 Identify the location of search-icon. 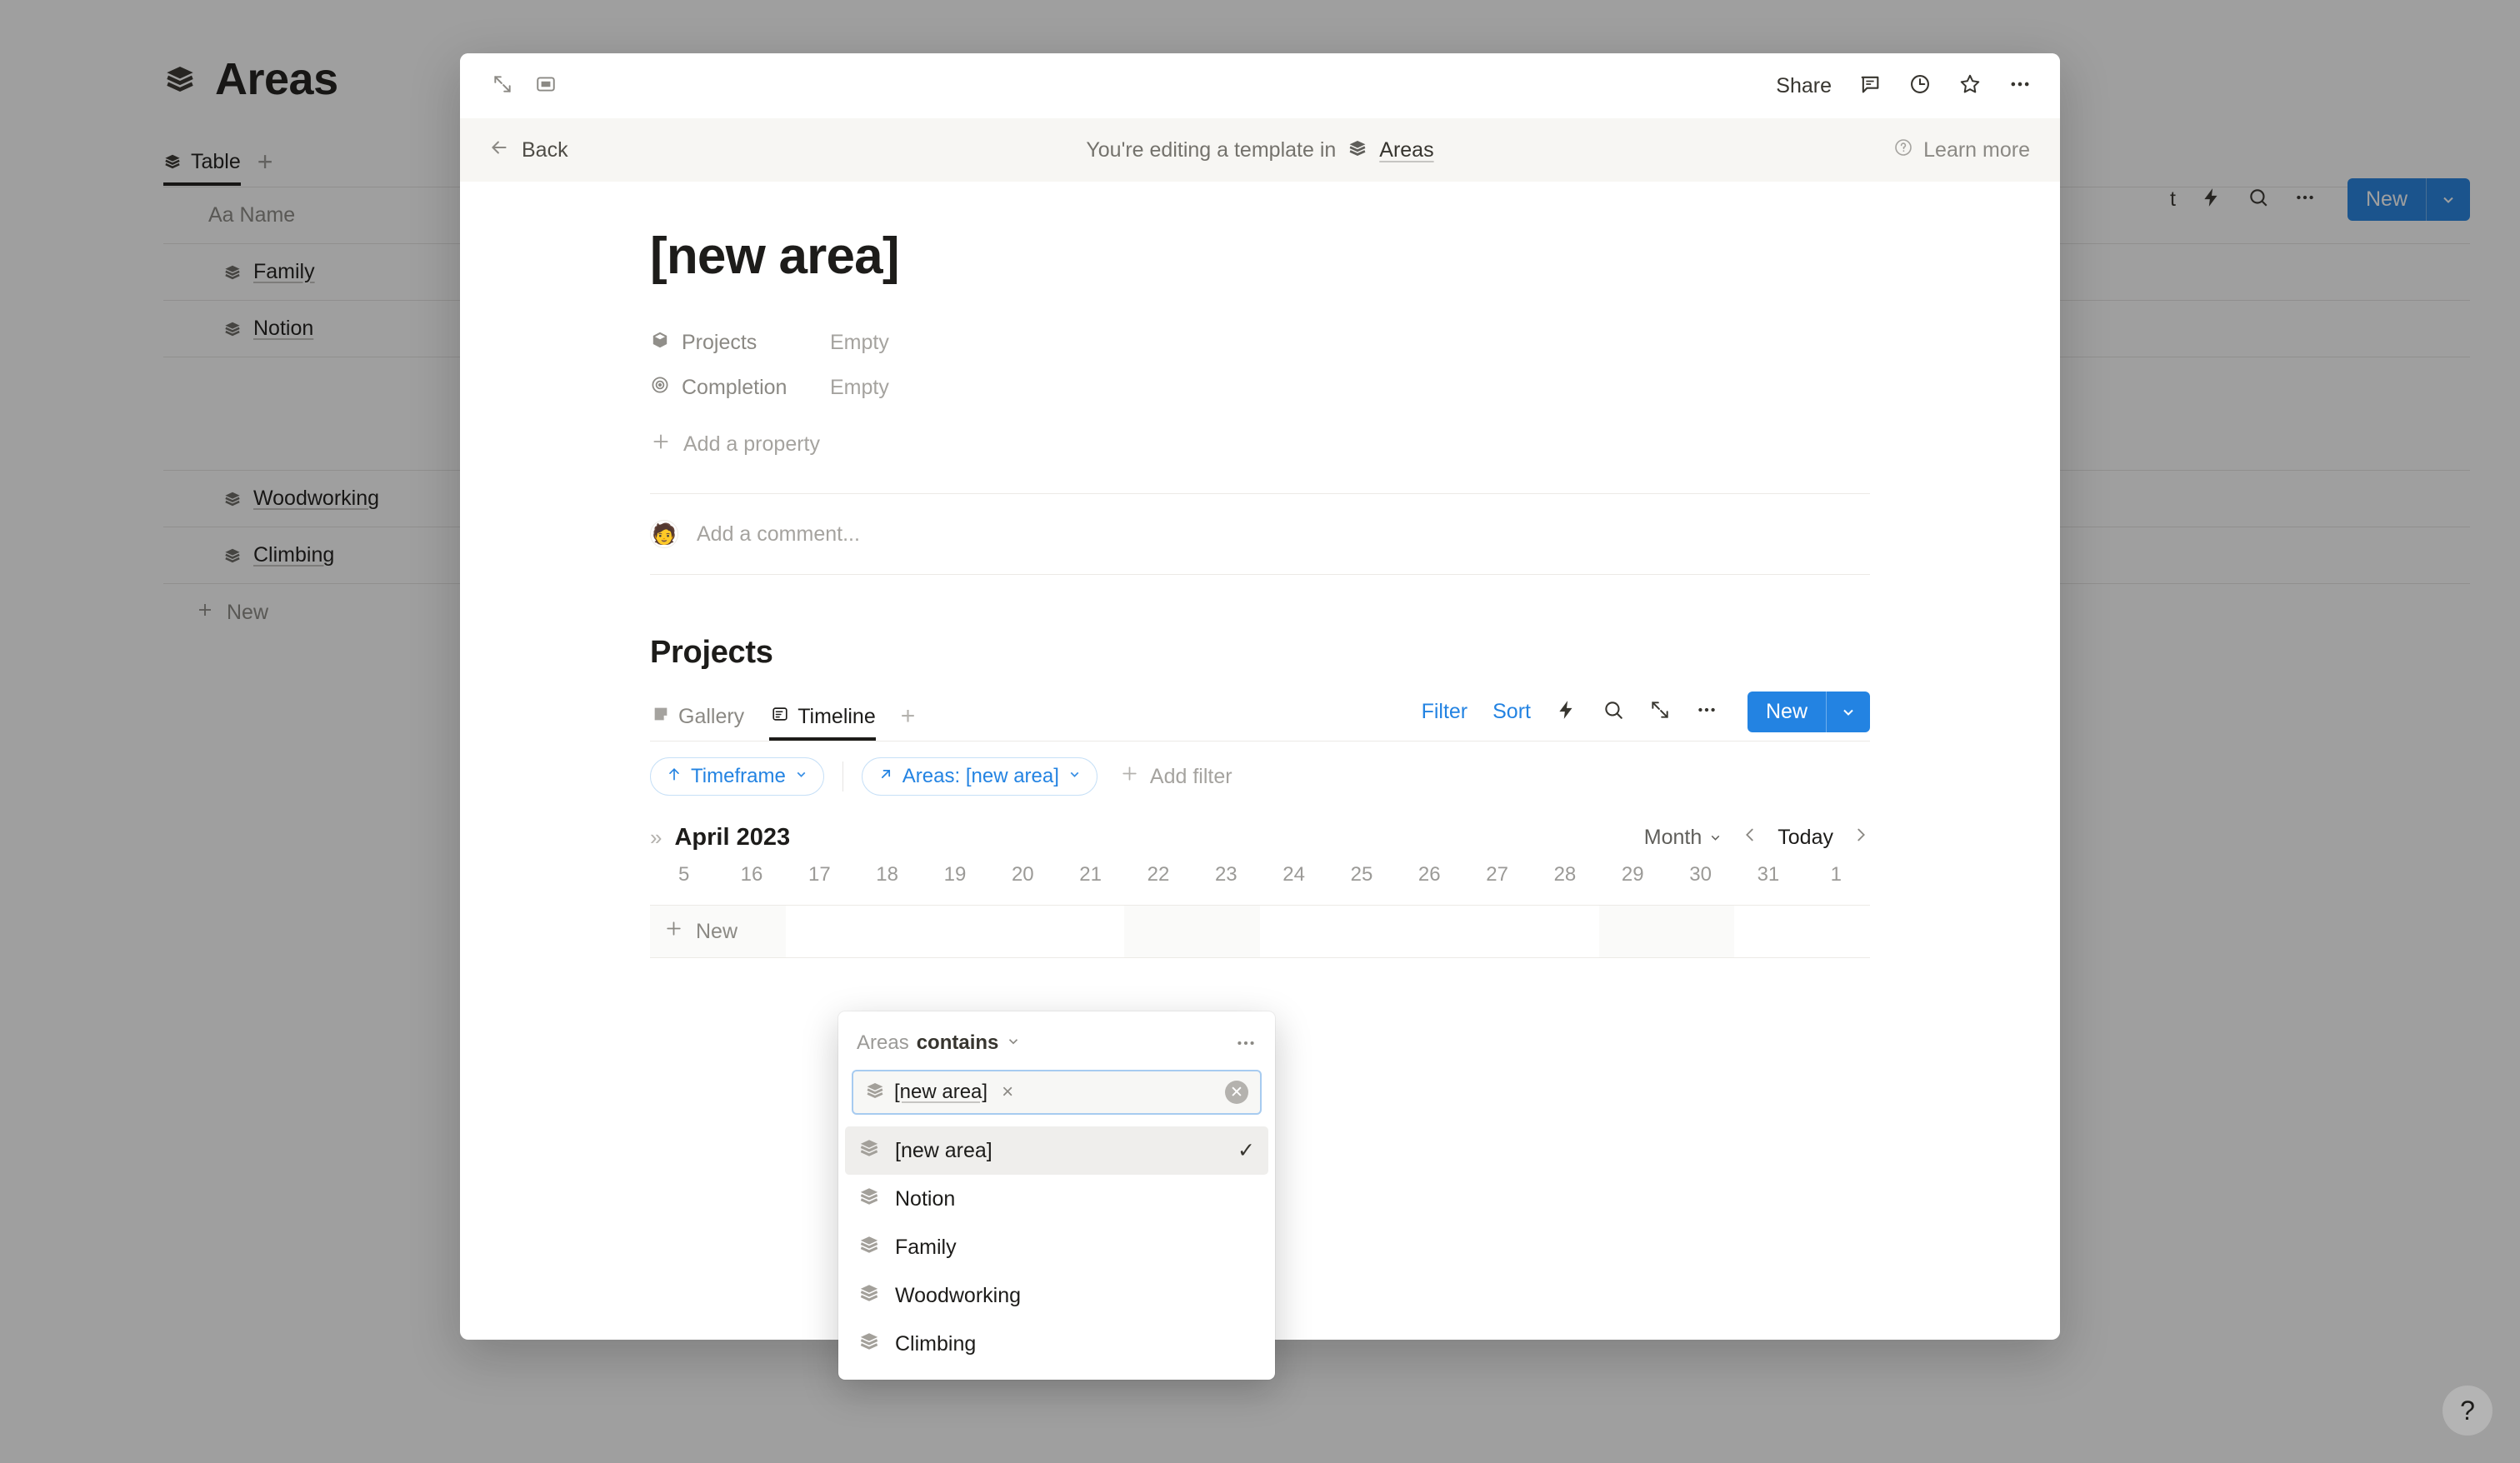
(1613, 712).